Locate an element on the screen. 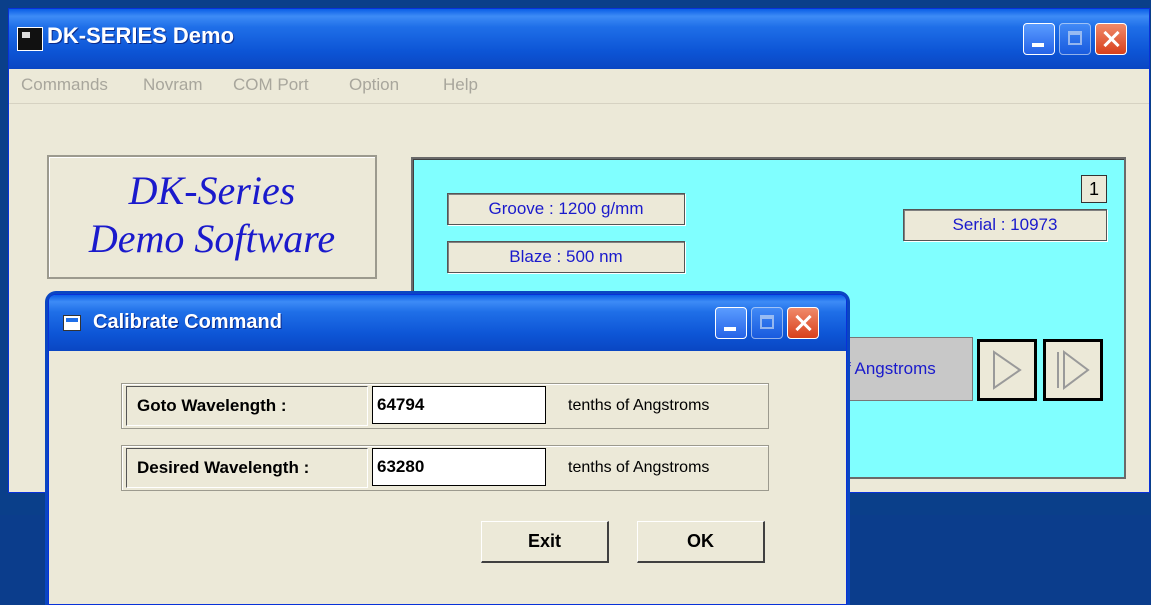 The image size is (1151, 605). dialog-maximize-button is located at coordinates (767, 323).